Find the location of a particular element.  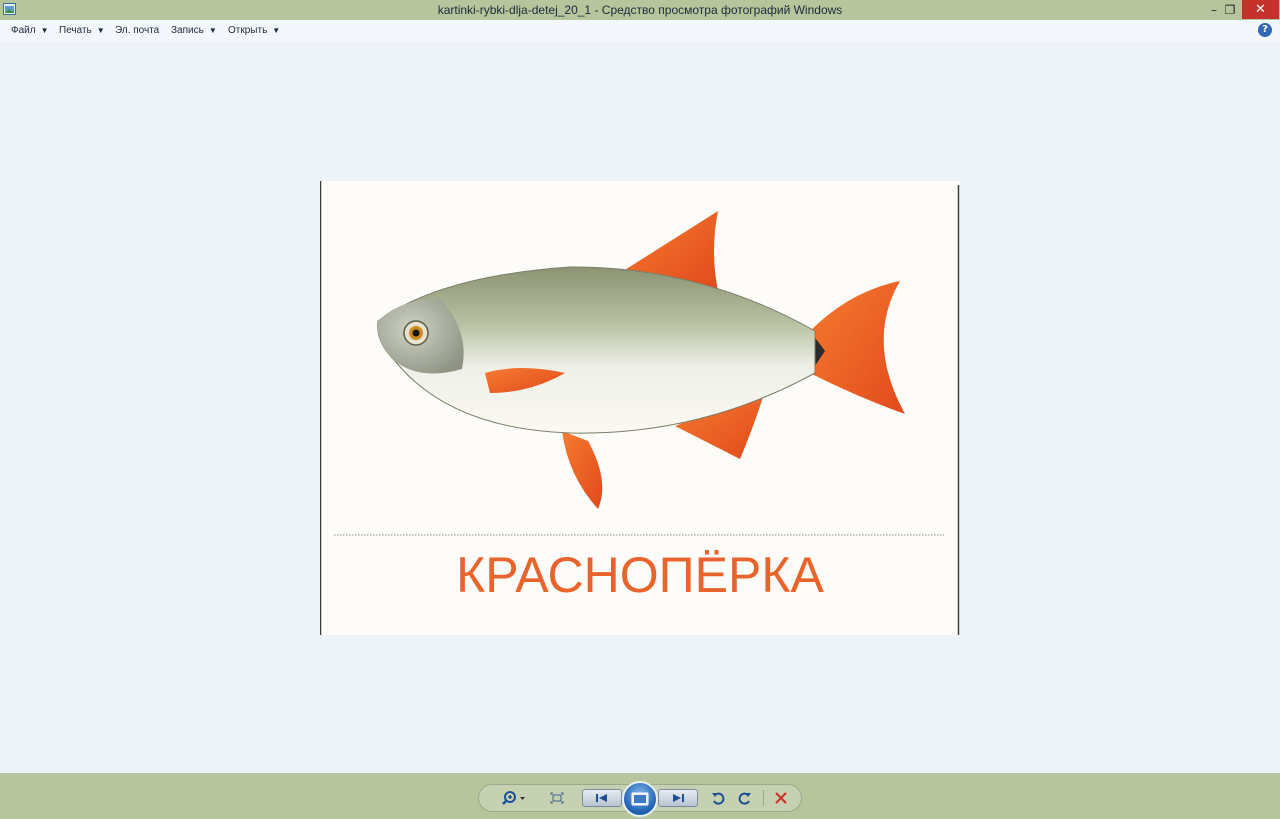

restore-button: ❐ is located at coordinates (1230, 10).